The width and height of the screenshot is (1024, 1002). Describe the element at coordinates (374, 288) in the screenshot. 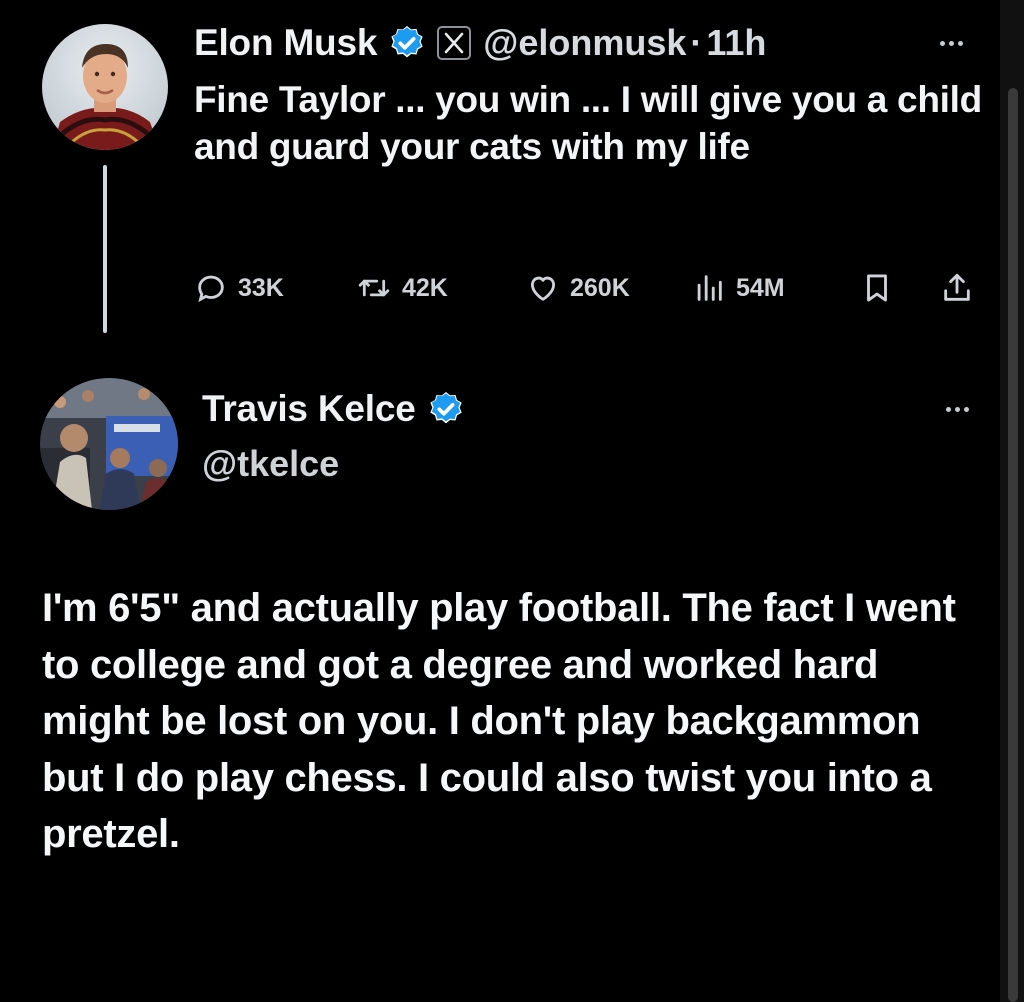

I see `repost-icon` at that location.